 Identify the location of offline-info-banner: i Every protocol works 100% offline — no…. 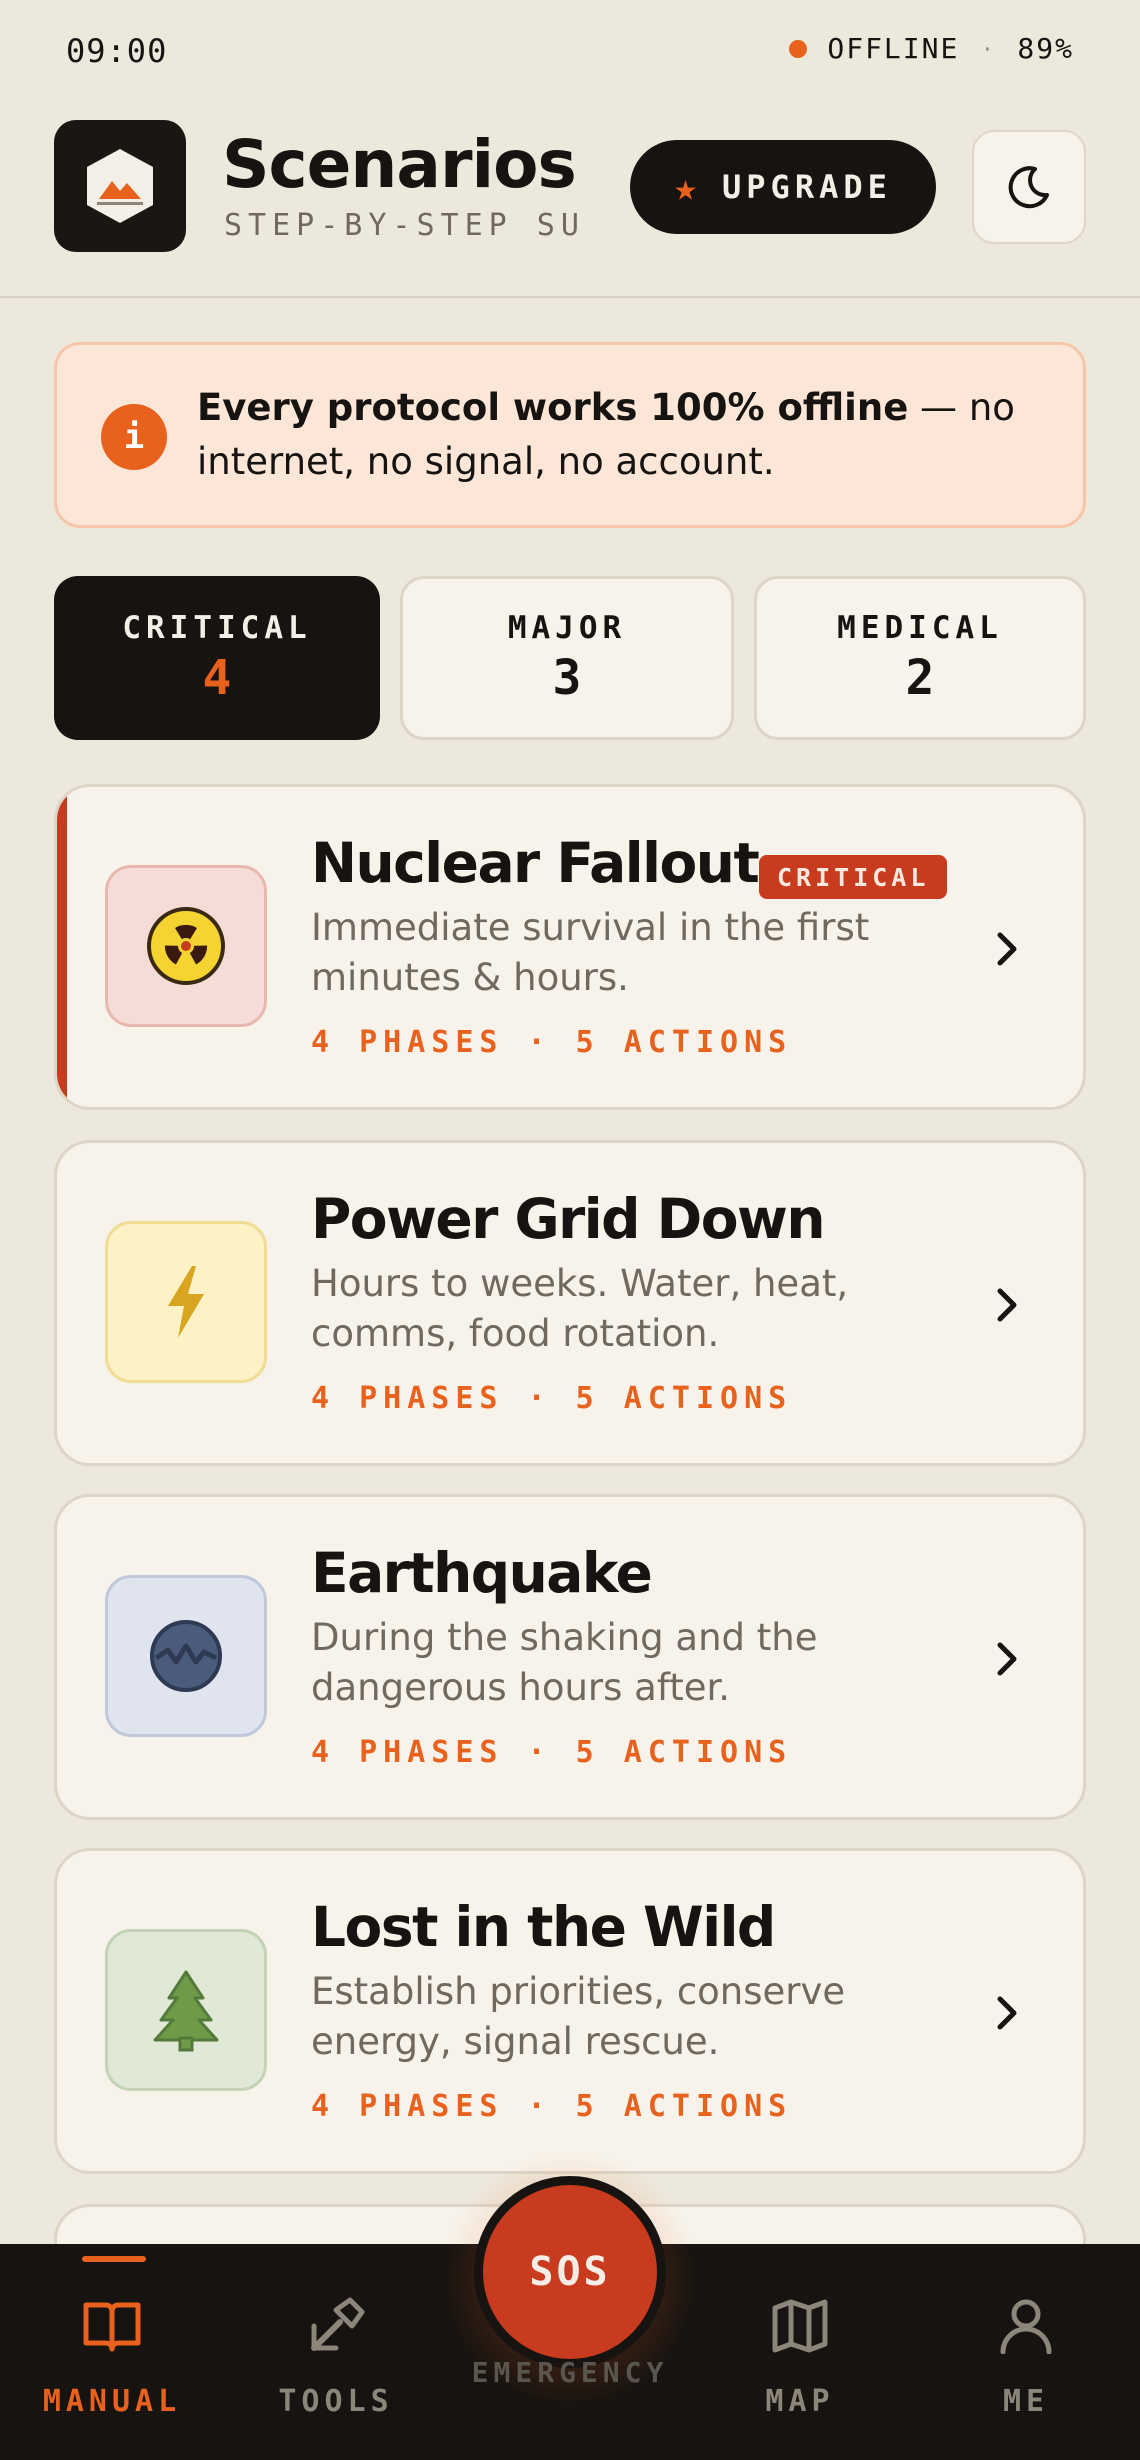
(570, 435).